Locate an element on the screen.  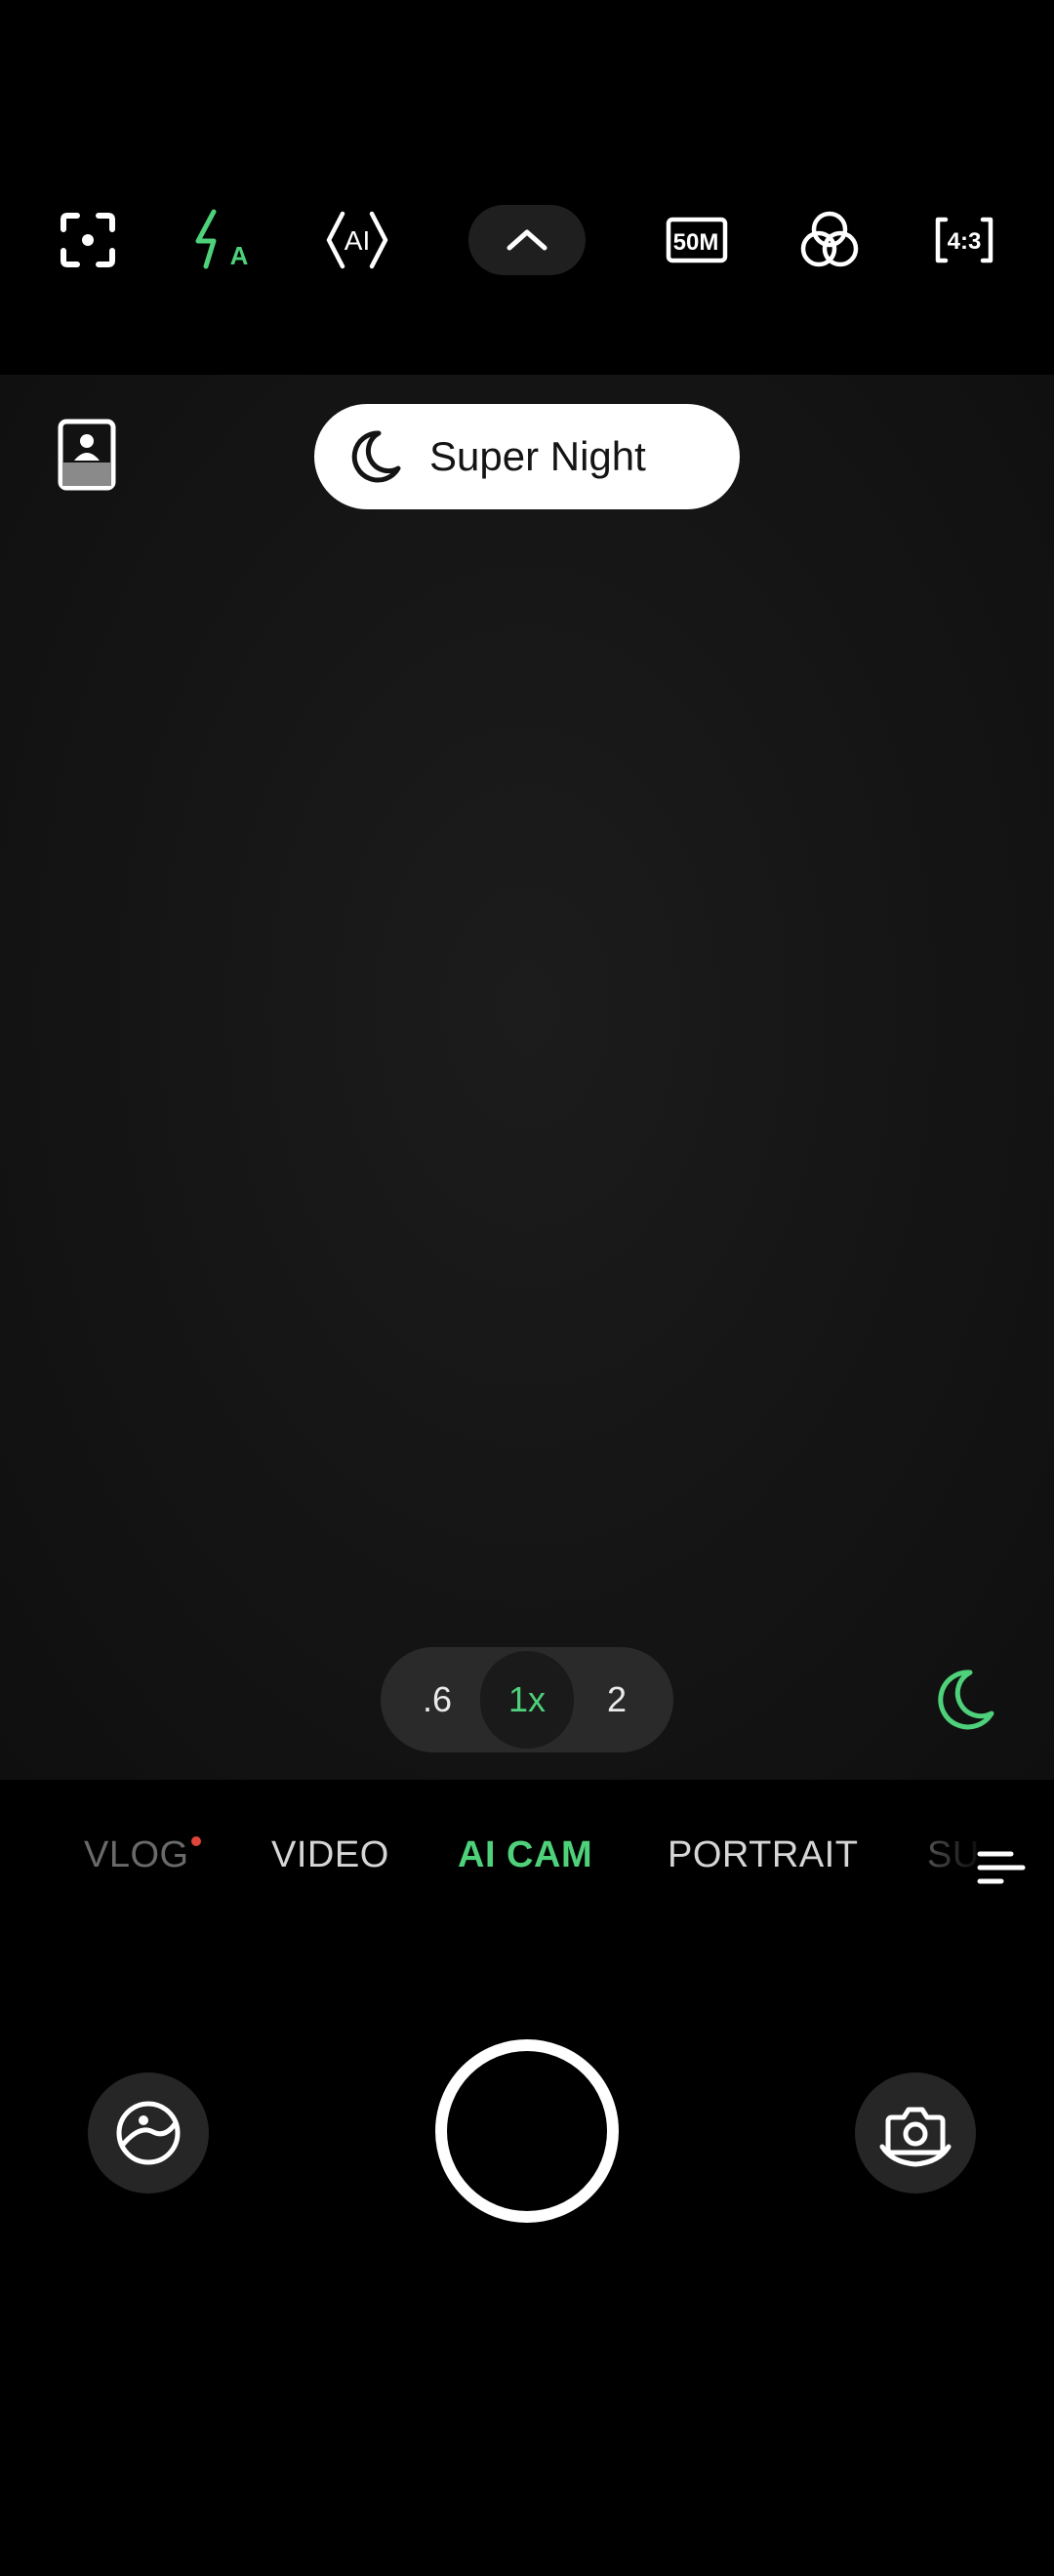
zoom-option-0-6x: .6 is located at coordinates (437, 1700).